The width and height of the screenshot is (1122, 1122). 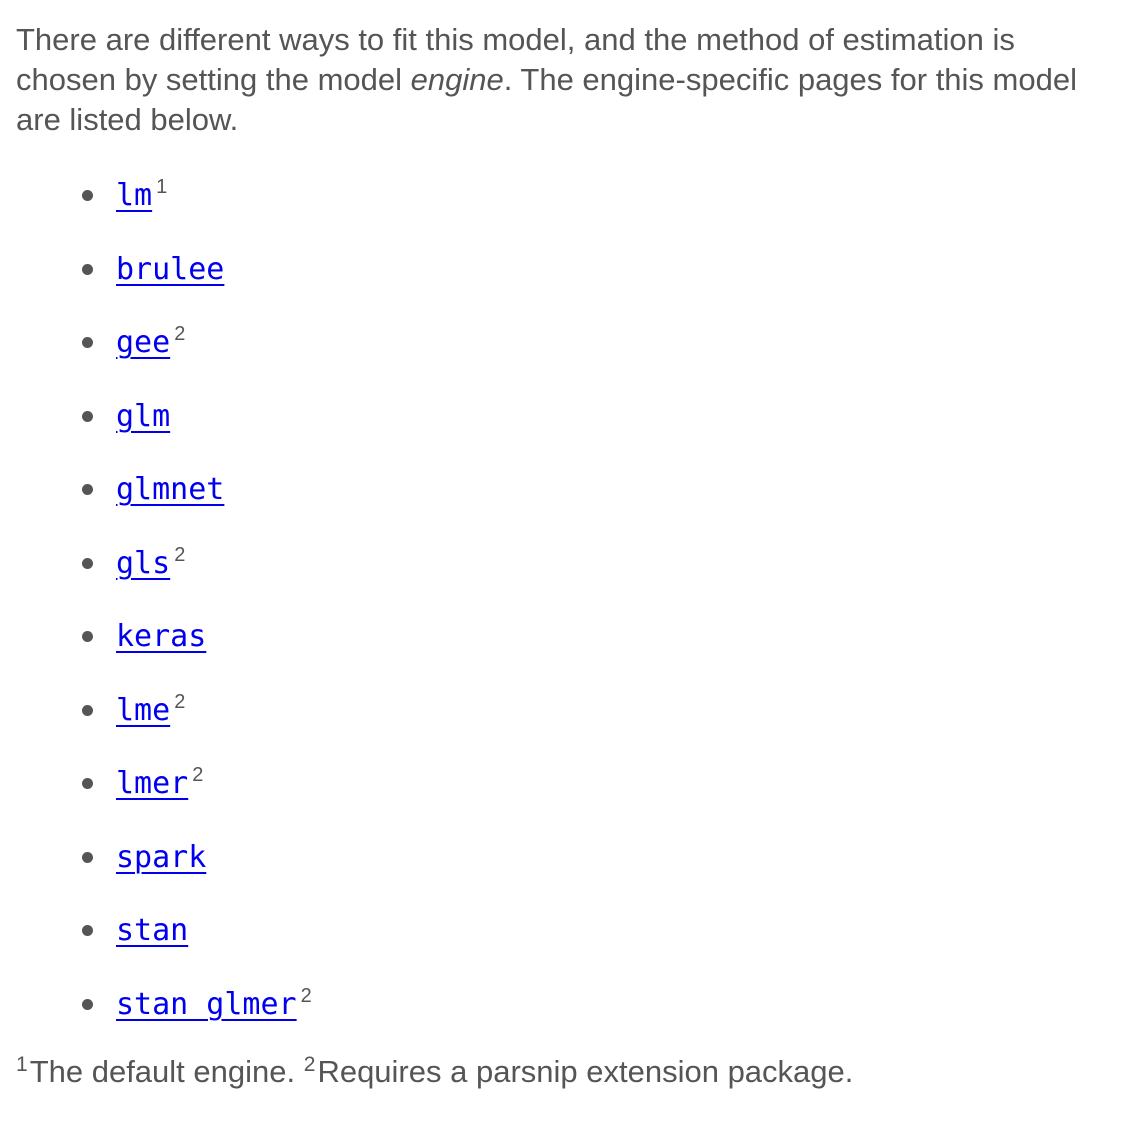 I want to click on list-item: glm, so click(x=561, y=434).